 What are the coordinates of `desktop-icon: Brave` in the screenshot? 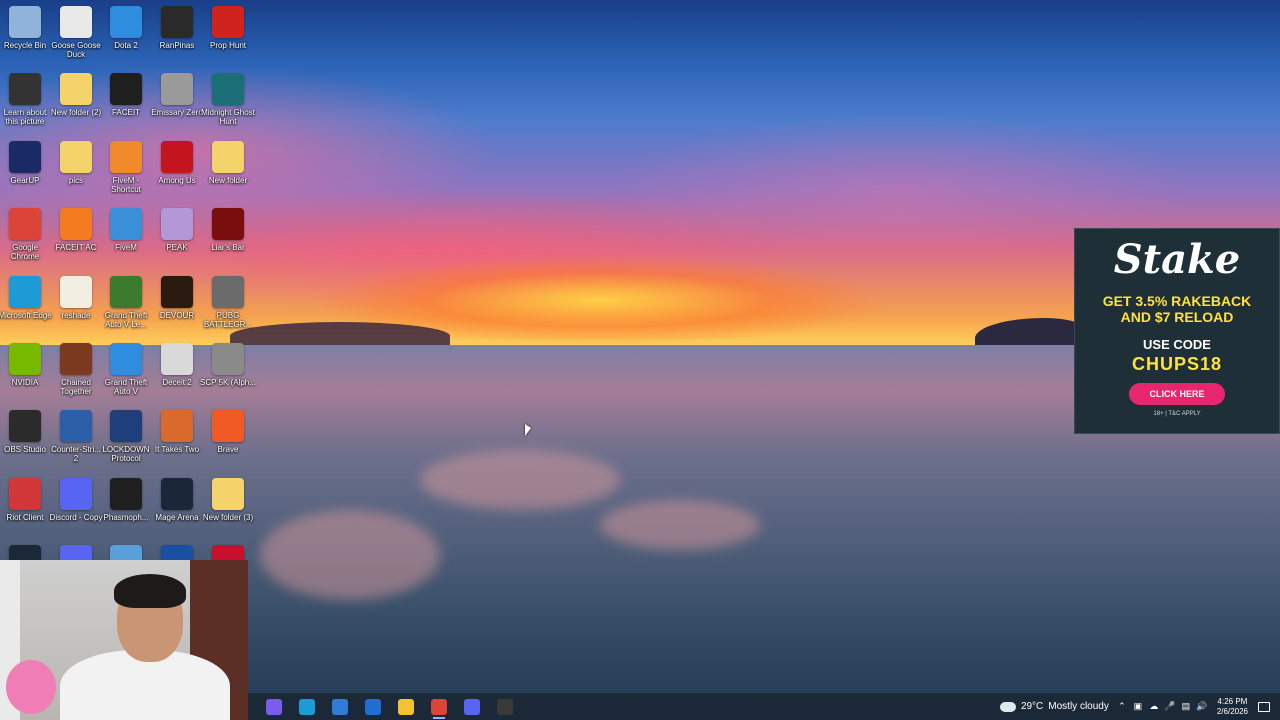 It's located at (228, 432).